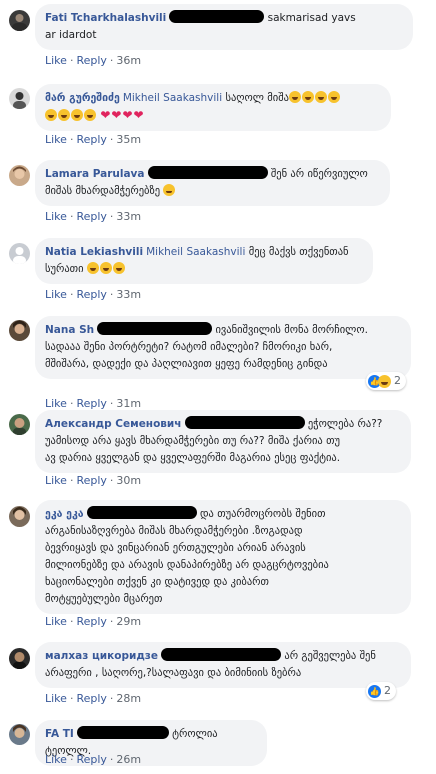 The width and height of the screenshot is (436, 774). What do you see at coordinates (374, 691) in the screenshot?
I see `like-reaction-icon: 👍` at bounding box center [374, 691].